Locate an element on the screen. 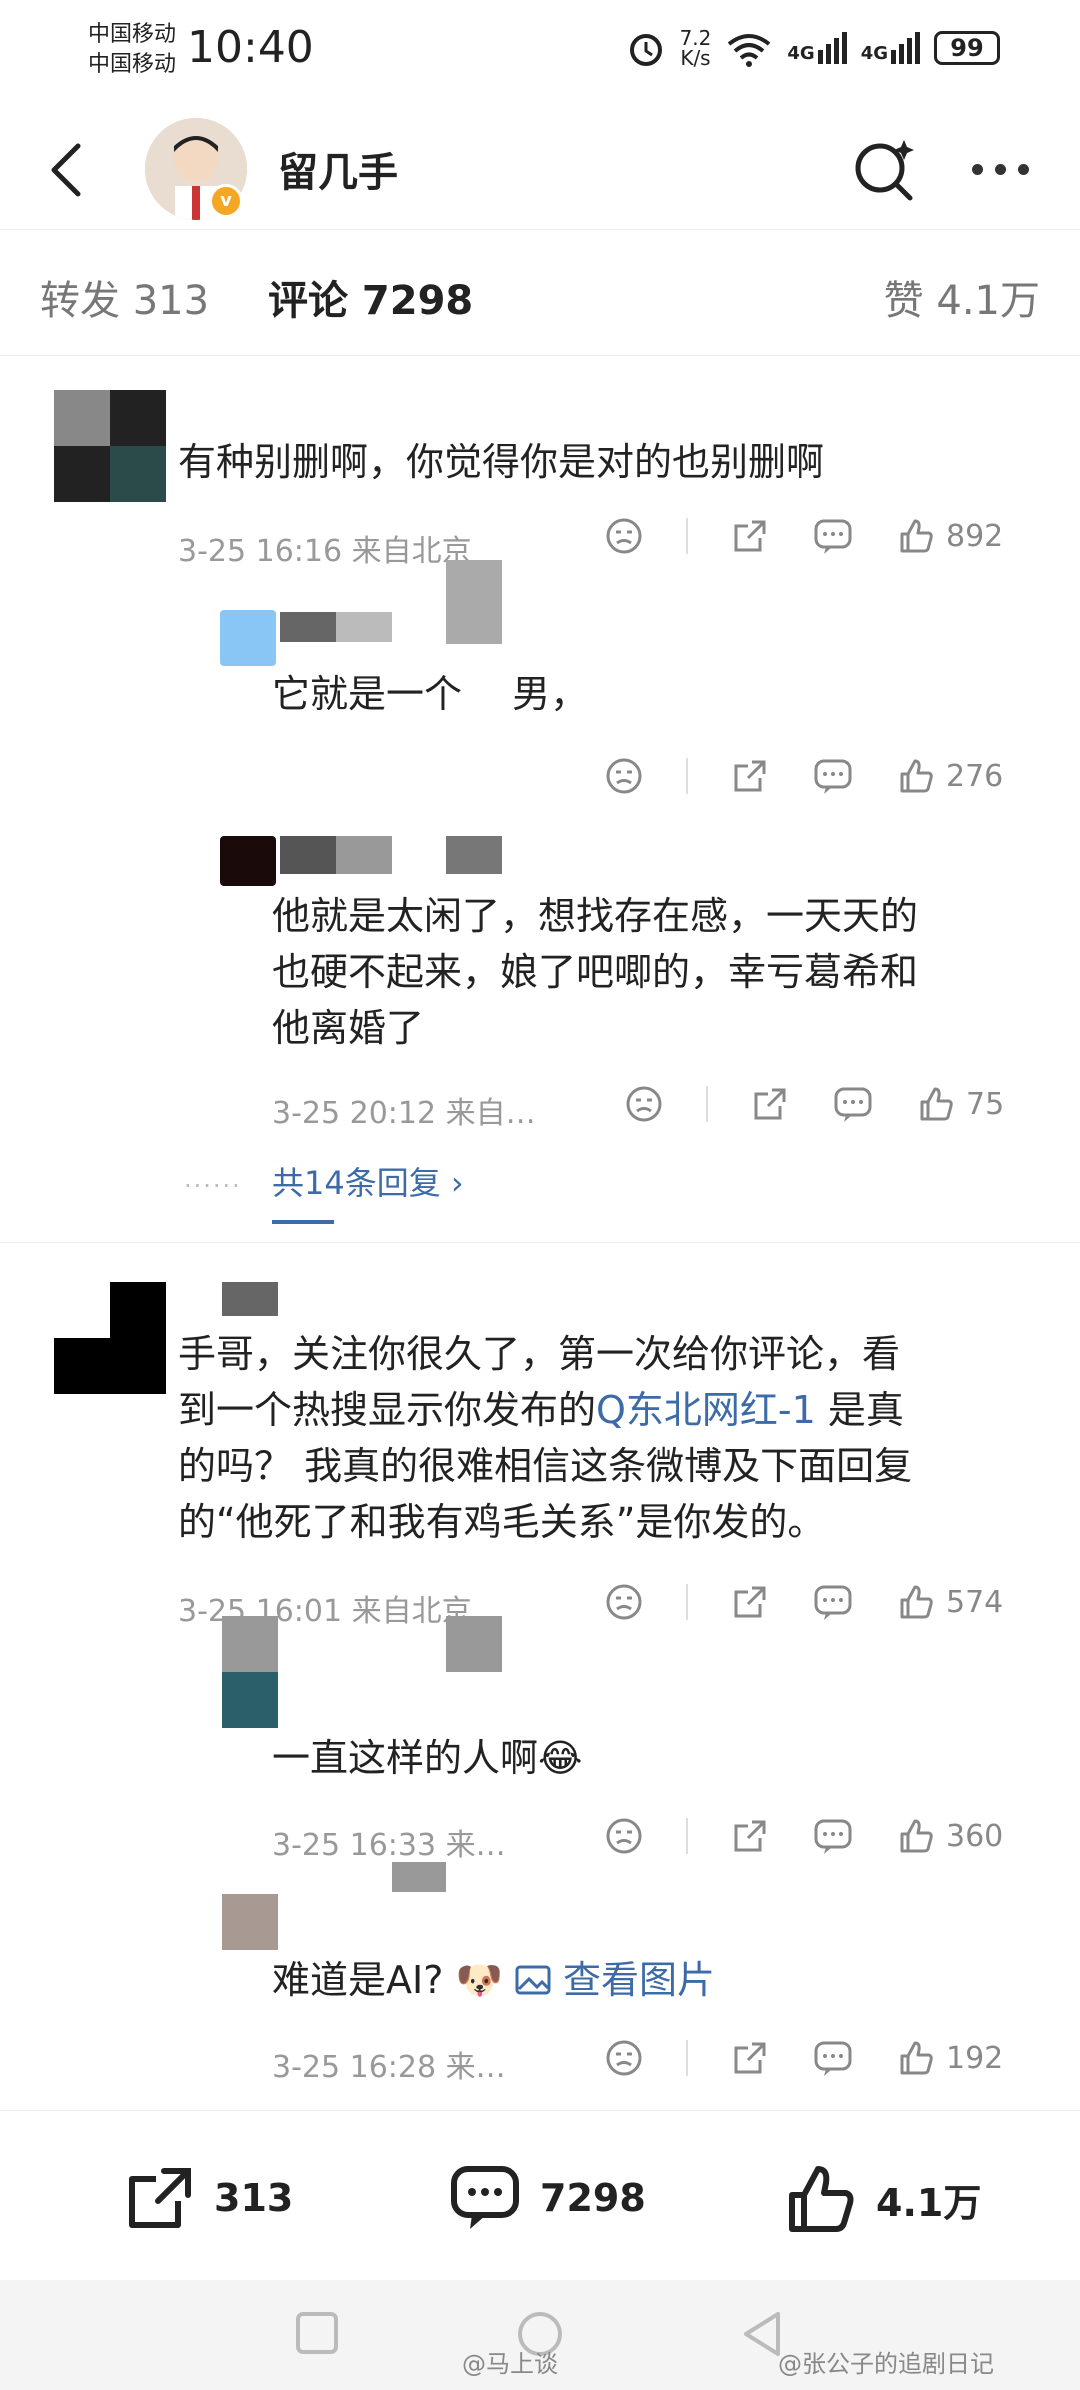 The image size is (1080, 2390). signal-1: 4G is located at coordinates (817, 48).